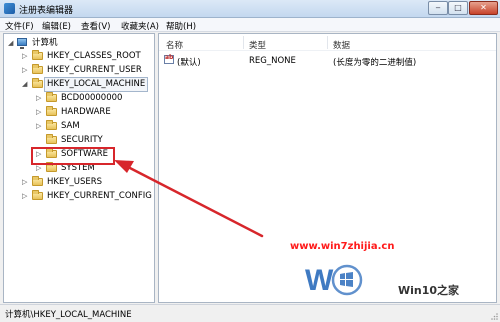  Describe the element at coordinates (483, 8) in the screenshot. I see `close-button: ✕` at that location.